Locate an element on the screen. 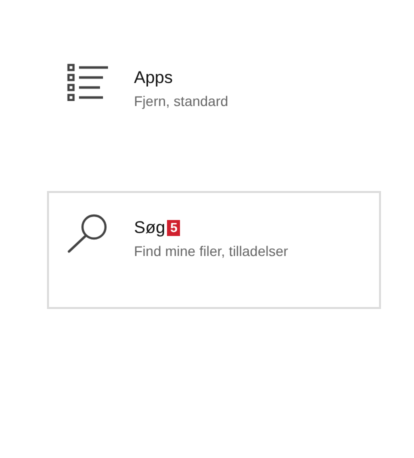 This screenshot has width=414, height=458. search-icon is located at coordinates (88, 233).